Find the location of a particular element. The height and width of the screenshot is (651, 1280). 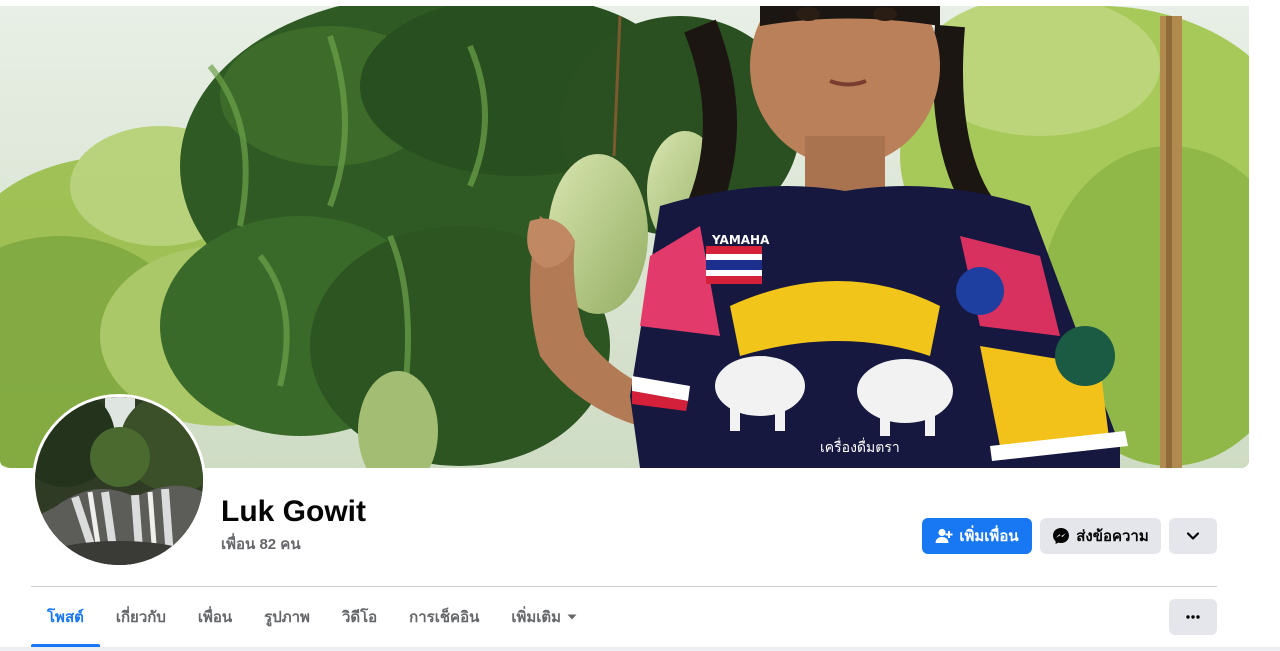

tab-label: โพสต์ is located at coordinates (65, 617).